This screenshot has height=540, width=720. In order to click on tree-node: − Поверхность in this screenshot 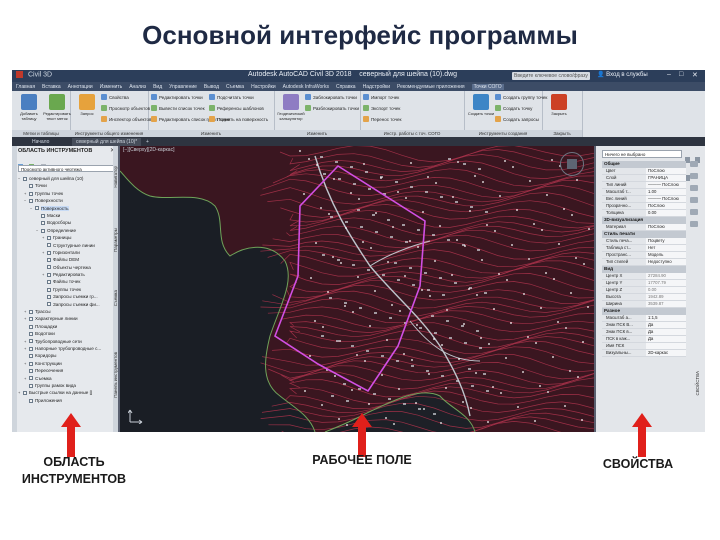, I will do `click(65, 208)`.